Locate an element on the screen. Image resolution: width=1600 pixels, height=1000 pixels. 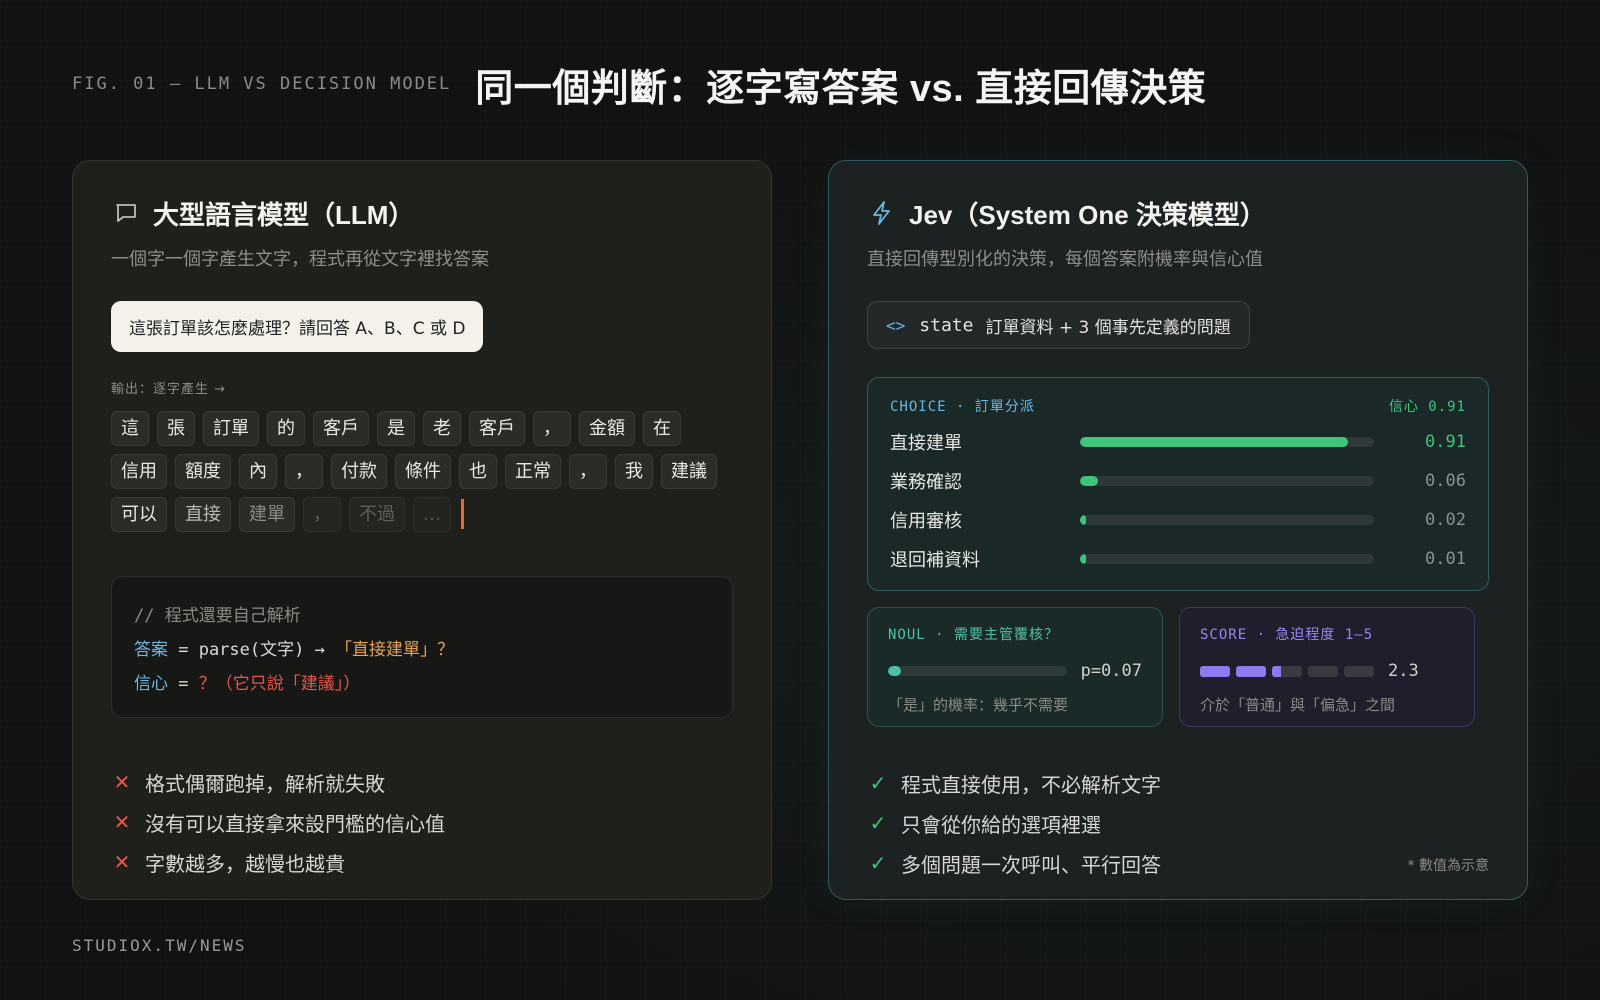
bullet-text: 格式偶爾跑掉，解析就失敗 is located at coordinates (265, 783).